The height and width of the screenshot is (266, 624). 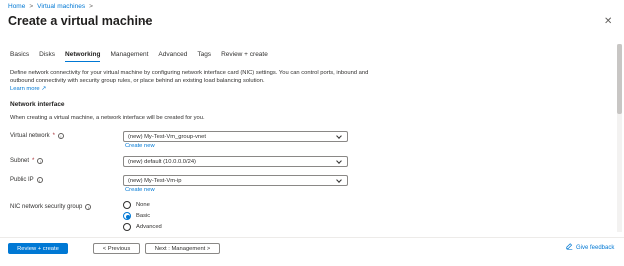 I want to click on subnet-label-text: Subnet, so click(x=20, y=161).